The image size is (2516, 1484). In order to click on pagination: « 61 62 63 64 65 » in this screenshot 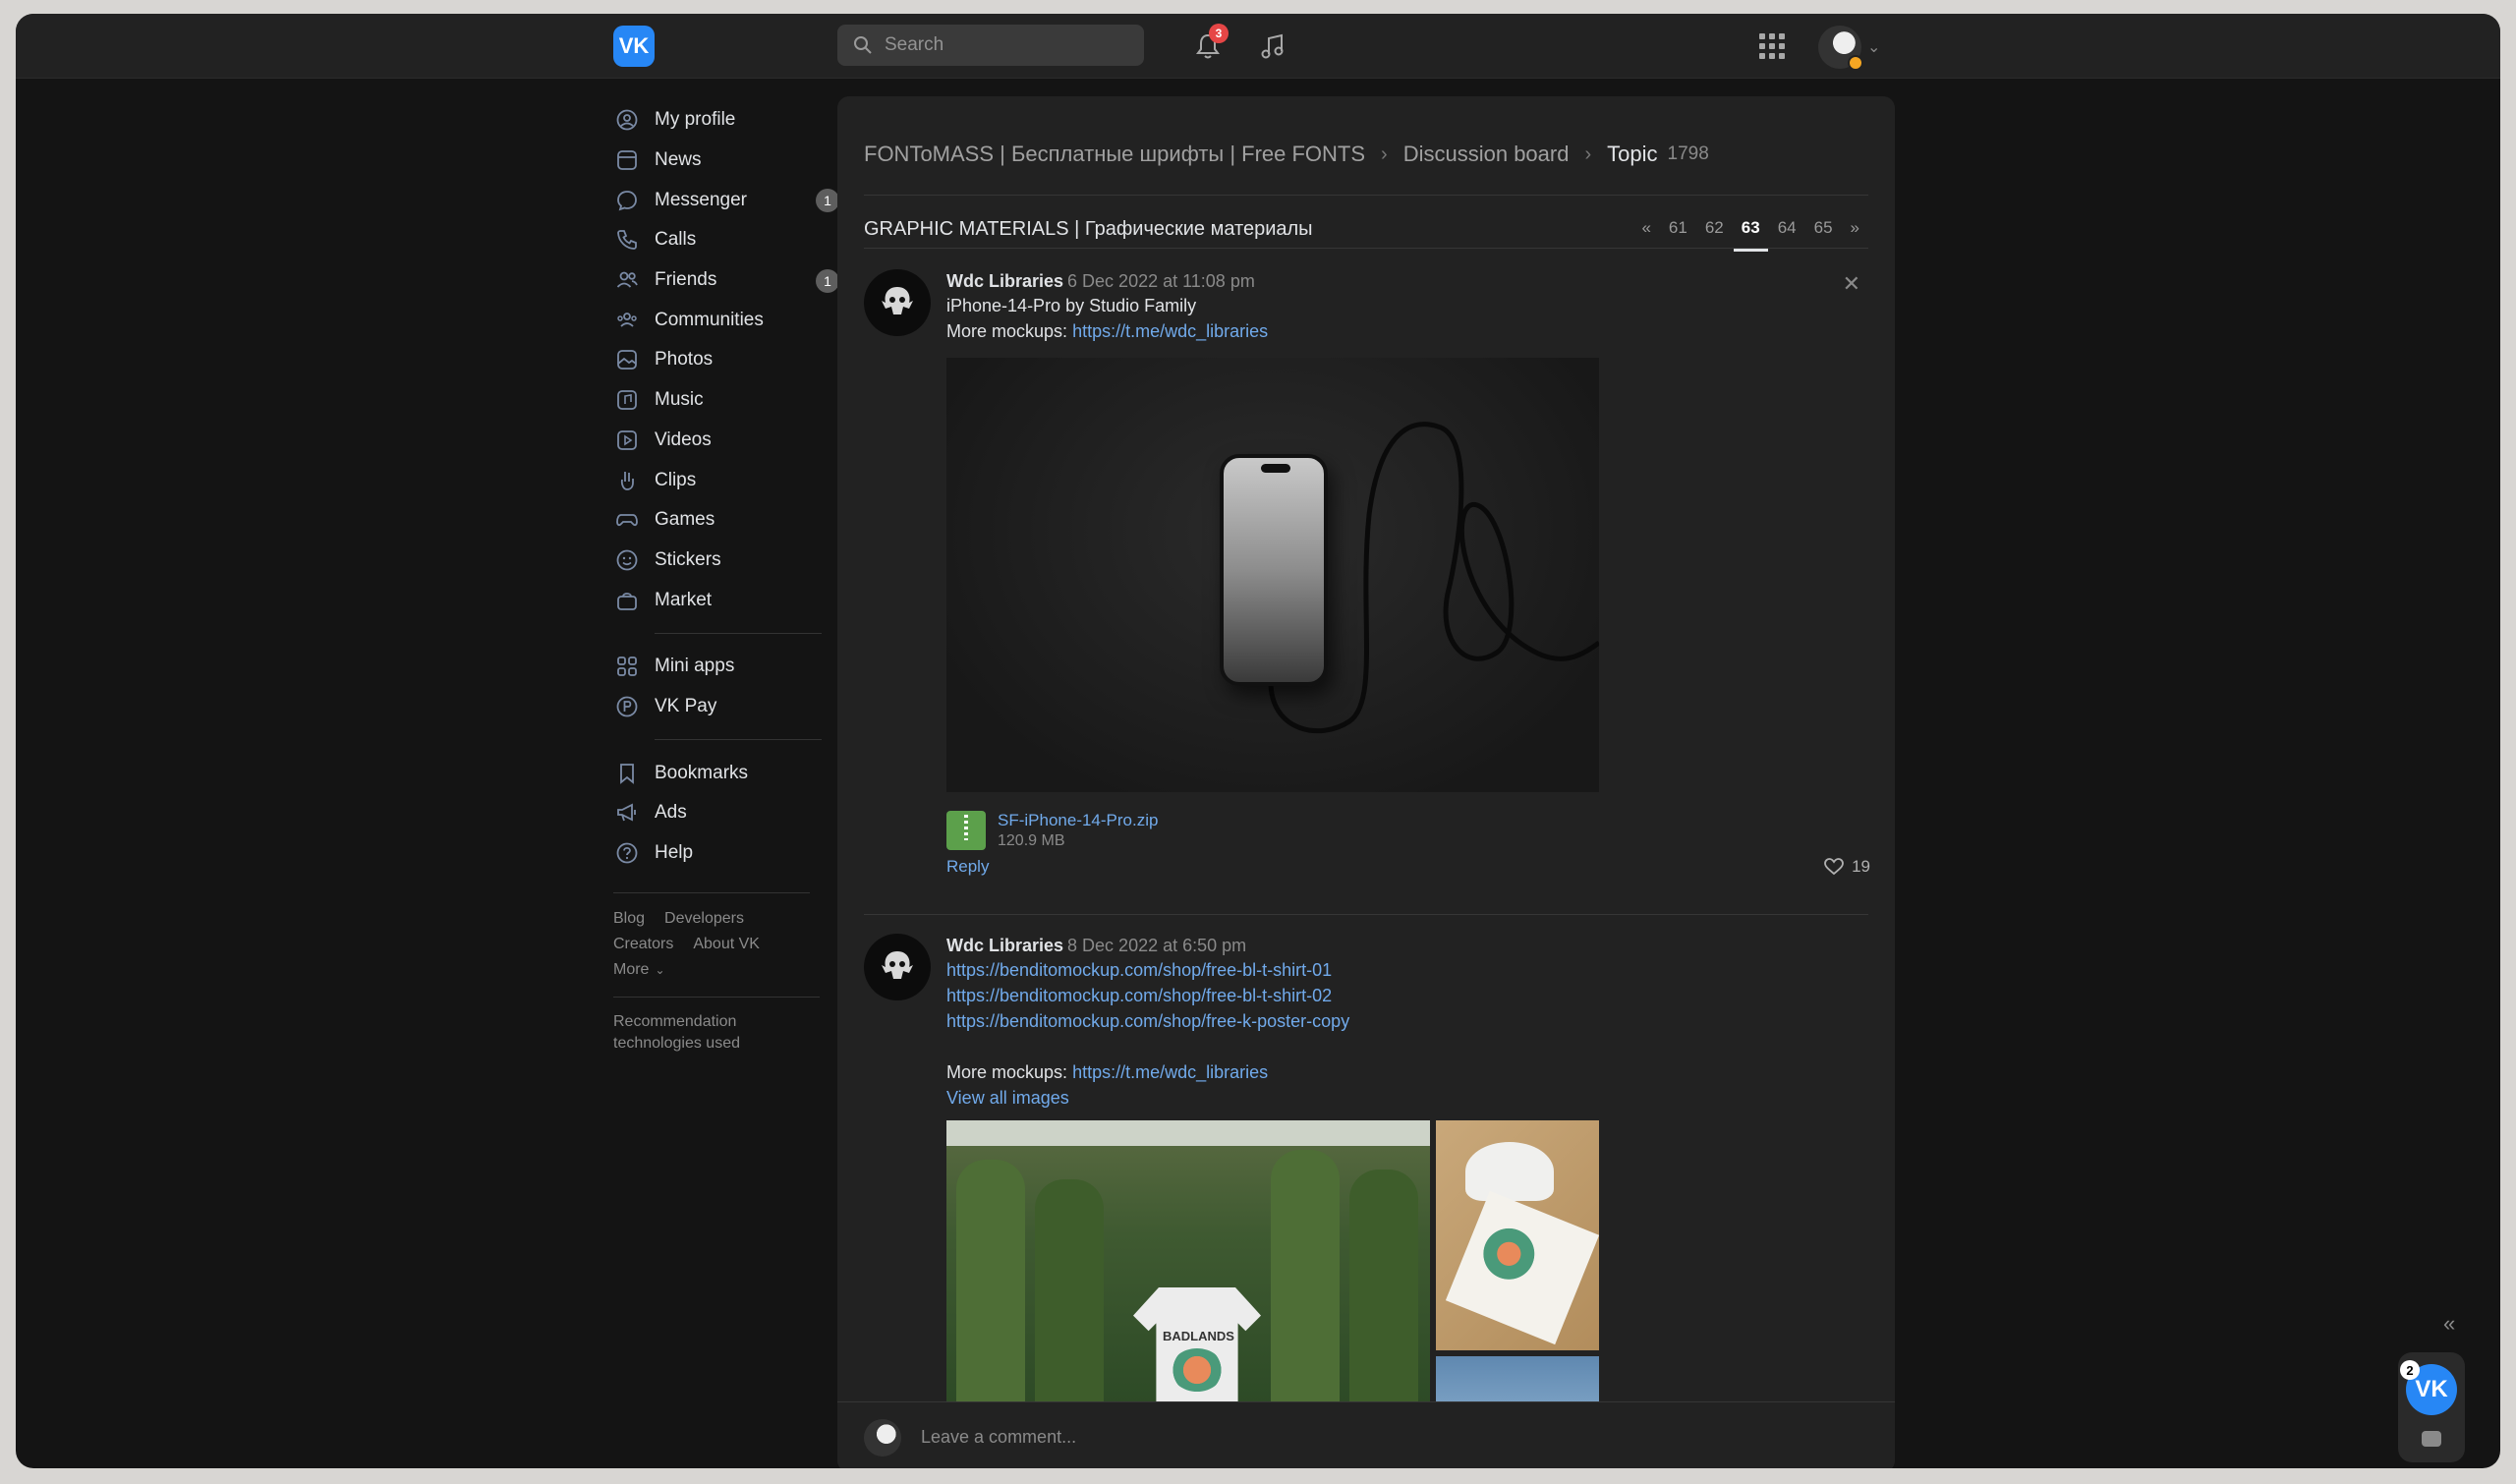, I will do `click(1750, 235)`.